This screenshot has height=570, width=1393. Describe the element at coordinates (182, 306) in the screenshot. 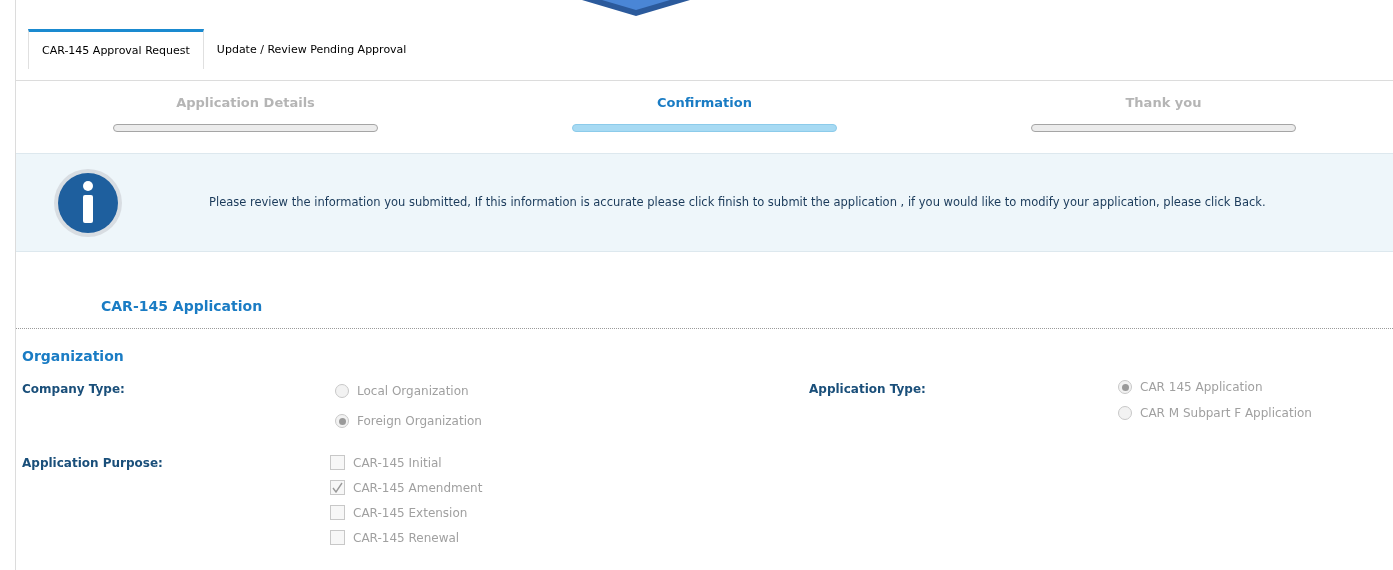

I see `form-title: CAR-145 Application` at that location.